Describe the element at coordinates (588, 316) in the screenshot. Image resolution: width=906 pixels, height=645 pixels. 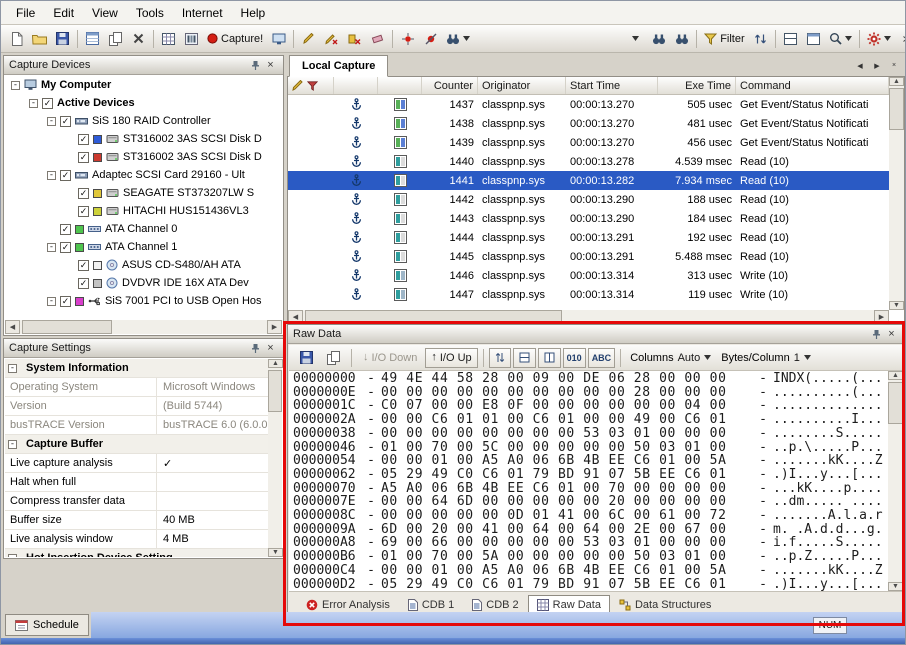
I see `capture-horizontal-scrollbar: ◀ ▶` at that location.